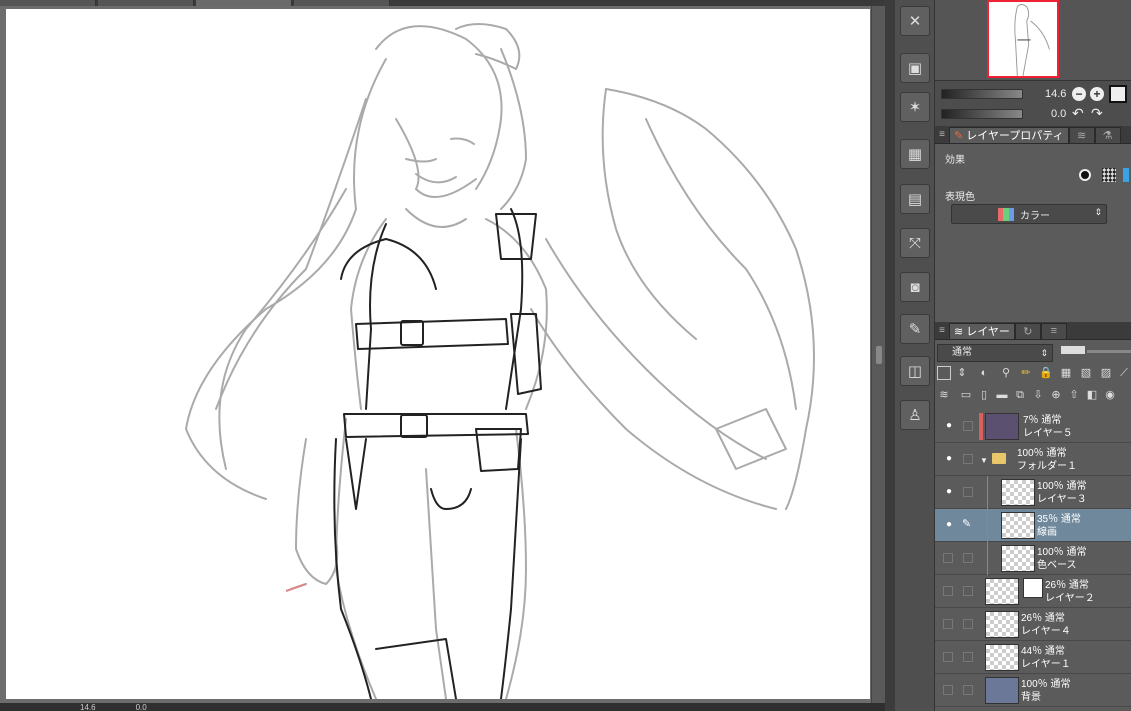 The width and height of the screenshot is (1131, 711). Describe the element at coordinates (960, 197) in the screenshot. I see `expression-color-label: 表現色` at that location.